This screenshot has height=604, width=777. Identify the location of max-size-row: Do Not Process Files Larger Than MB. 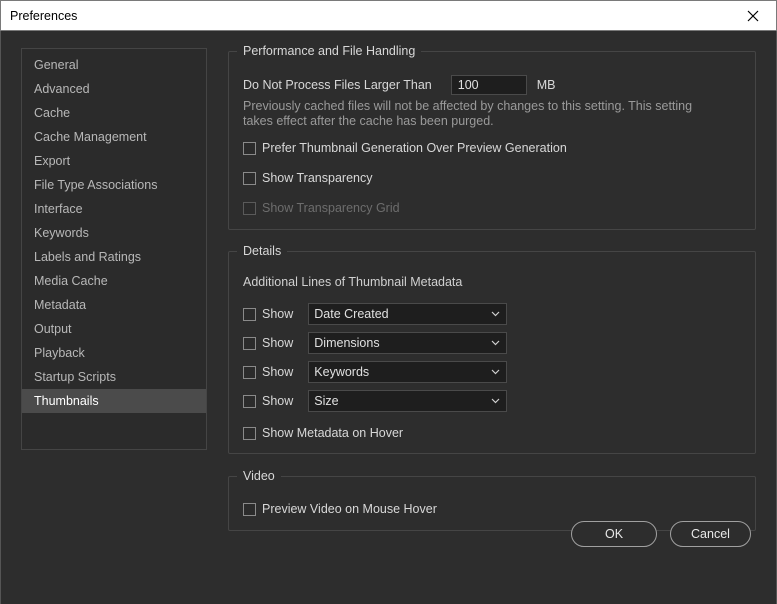
(399, 85).